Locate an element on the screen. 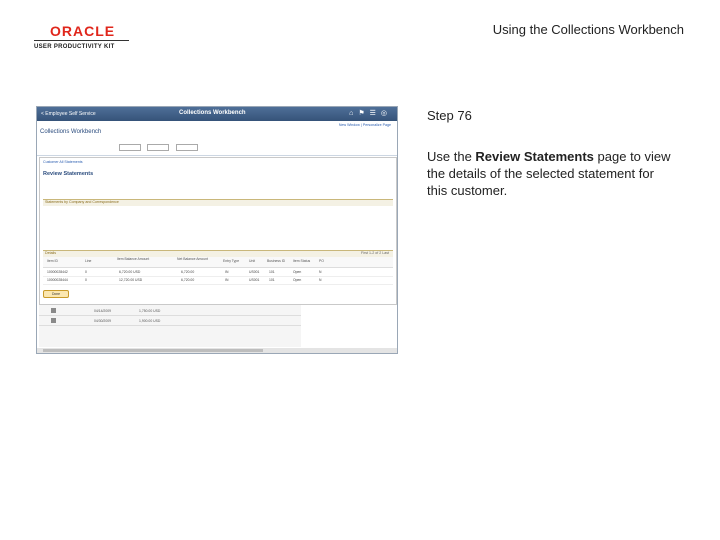 The width and height of the screenshot is (720, 540). menu-icon: ☰ is located at coordinates (375, 113).